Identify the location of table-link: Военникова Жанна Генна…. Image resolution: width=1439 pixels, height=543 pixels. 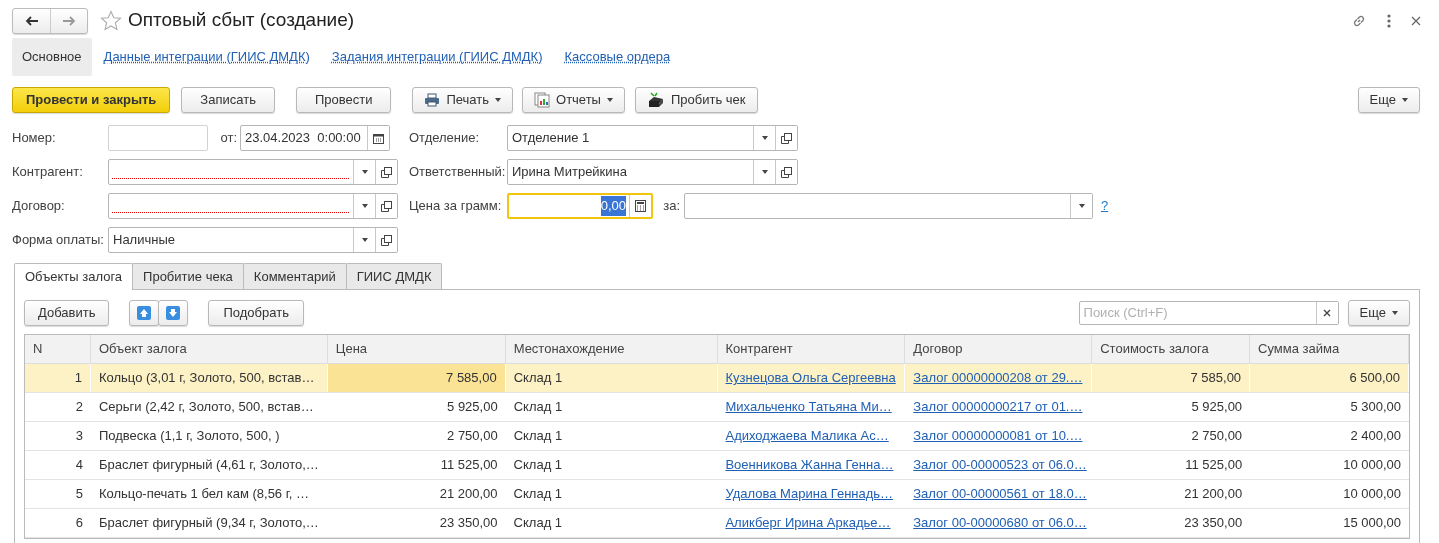
(809, 465).